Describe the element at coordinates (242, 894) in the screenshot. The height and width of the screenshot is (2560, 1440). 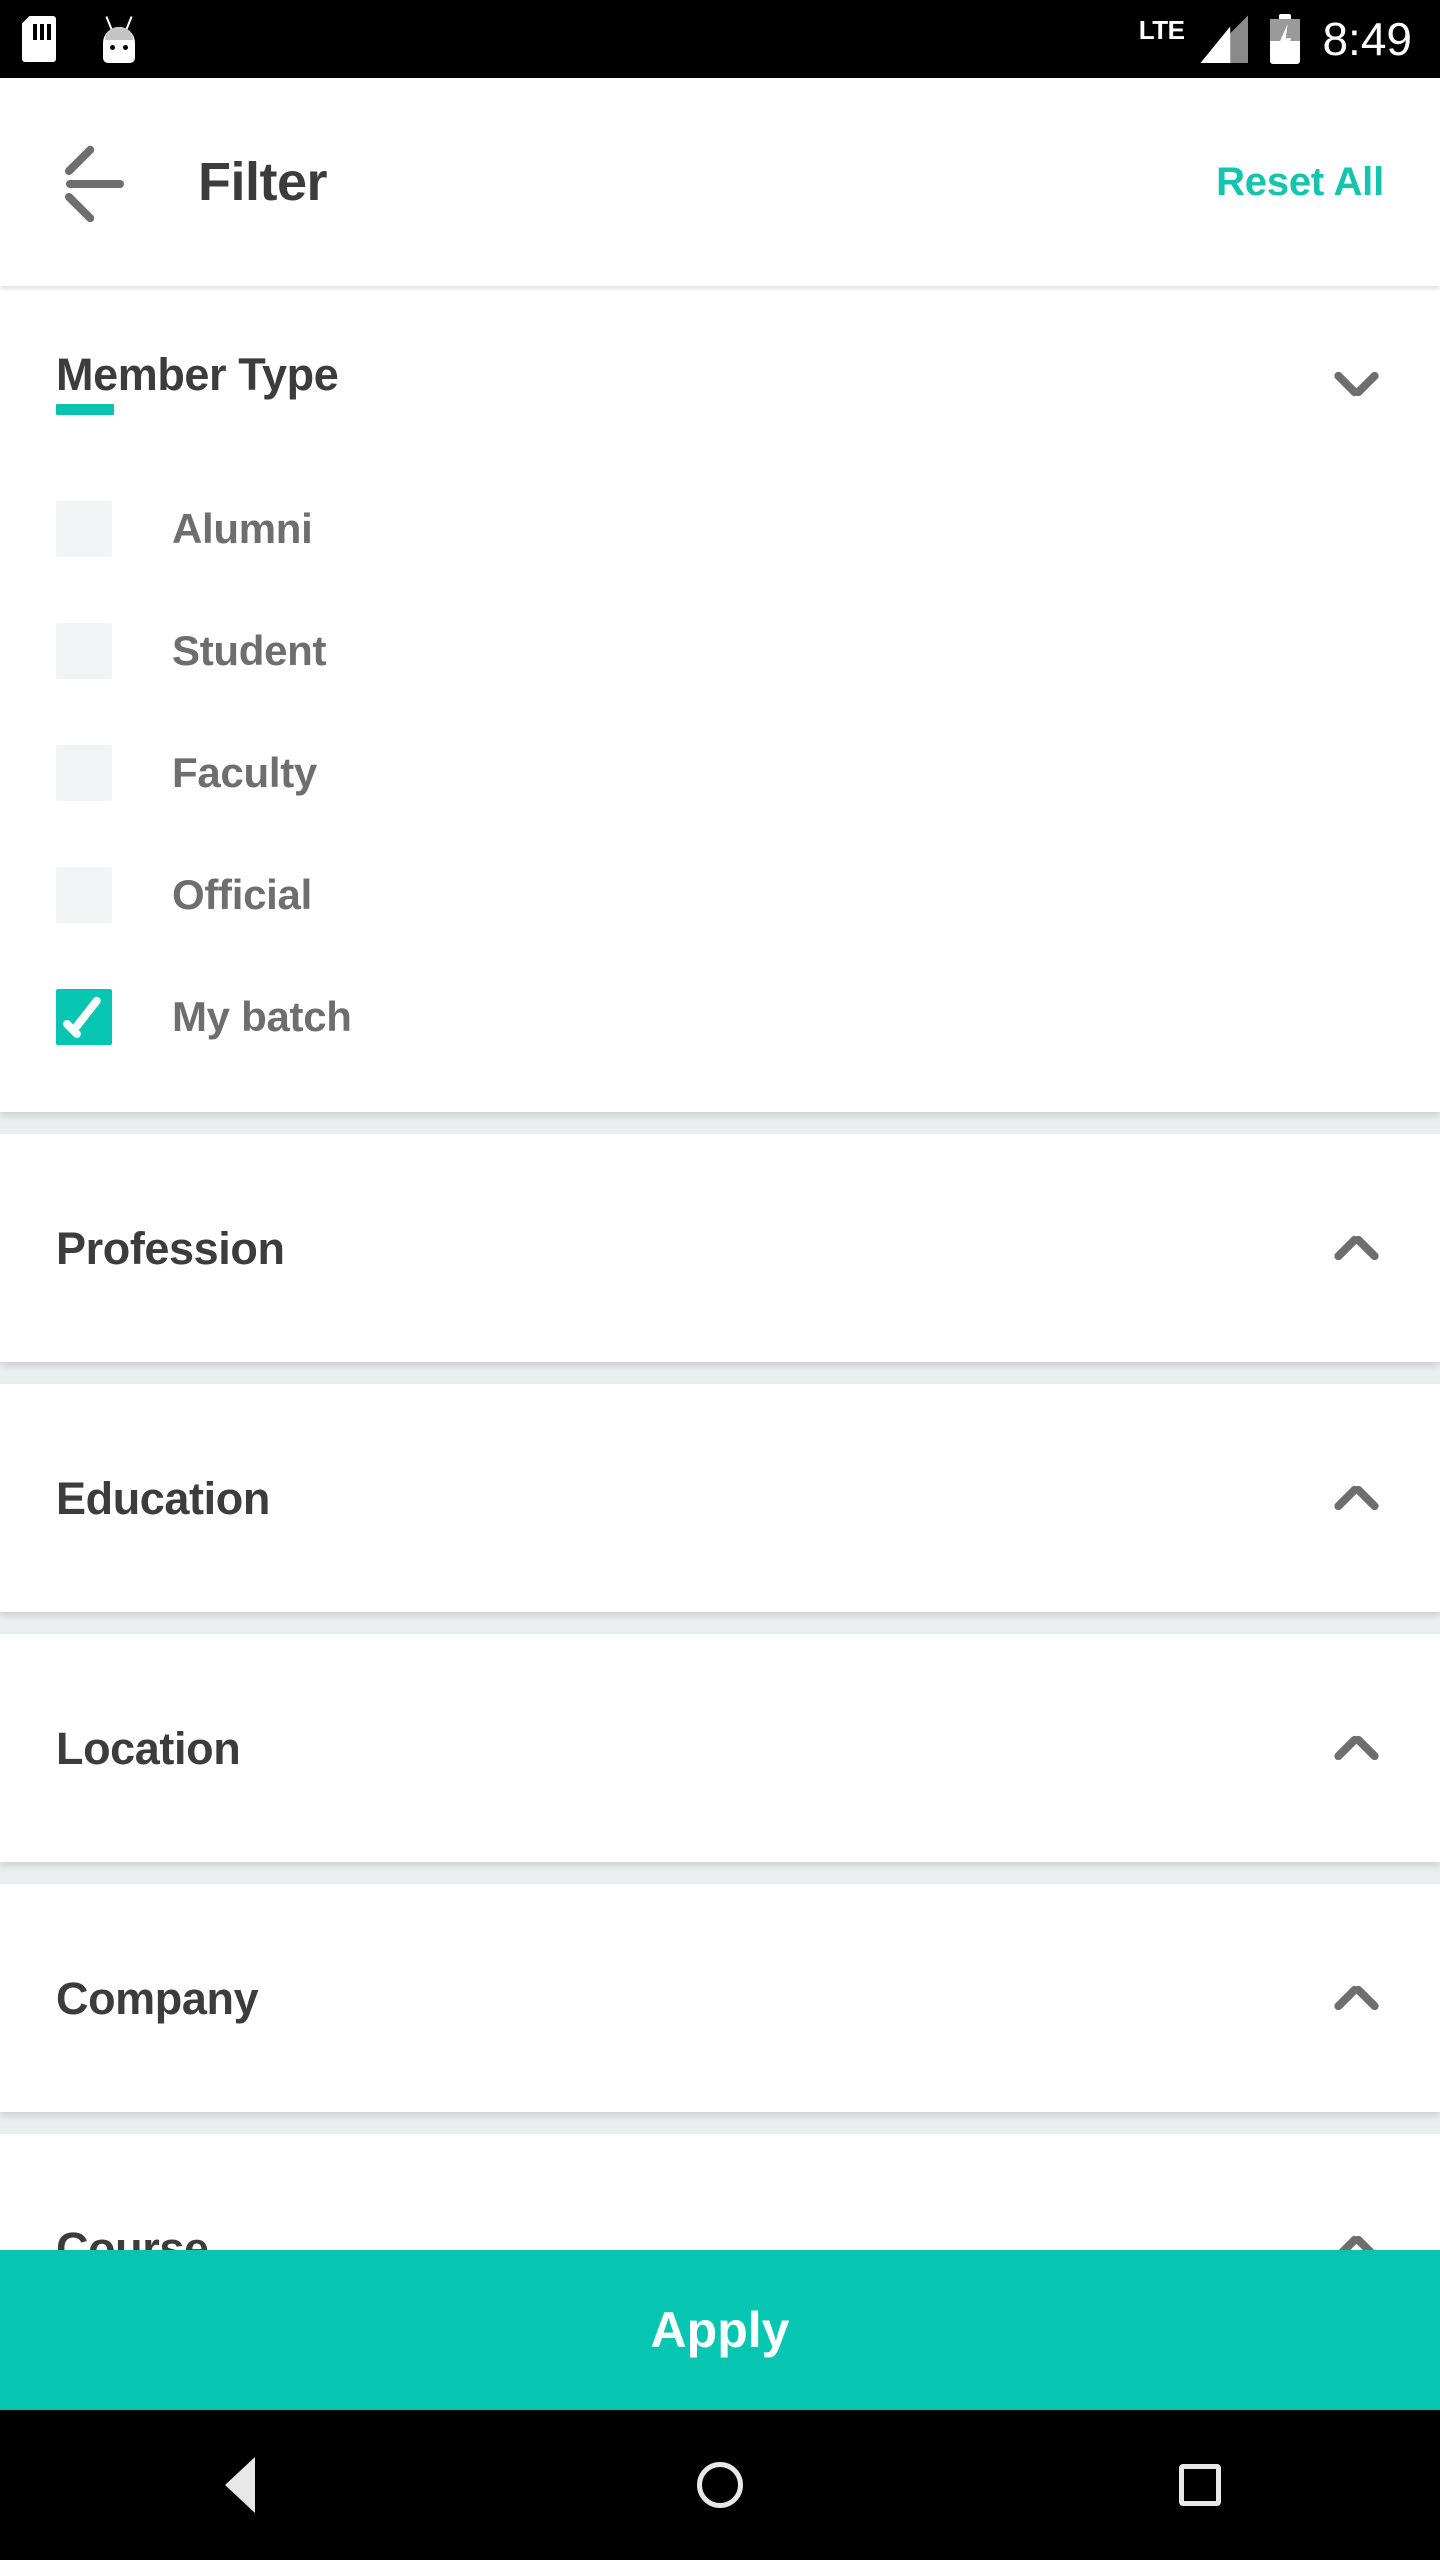
I see `option-label: Official` at that location.